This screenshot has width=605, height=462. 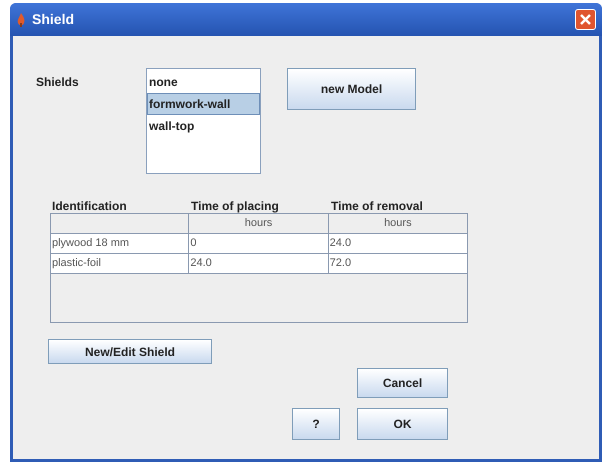 What do you see at coordinates (130, 351) in the screenshot?
I see `new-edit-shield-button: New/Edit Shield` at bounding box center [130, 351].